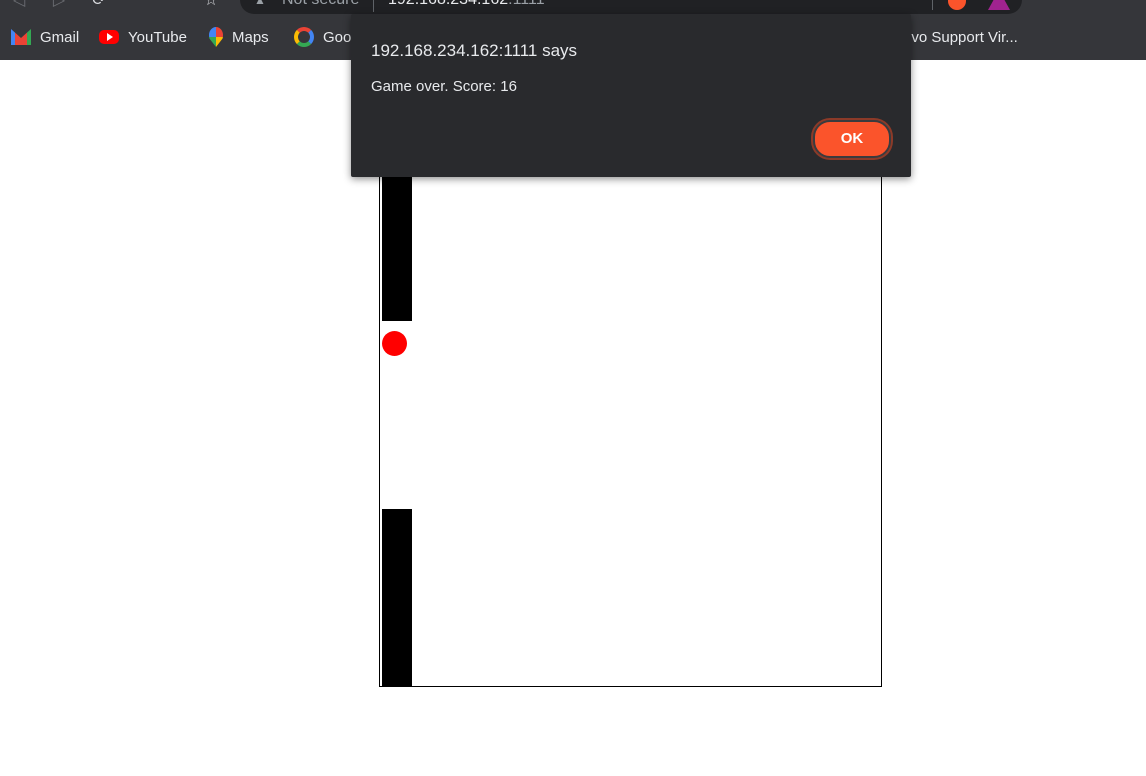 The height and width of the screenshot is (776, 1146). I want to click on brave-rewards-icon, so click(999, 5).